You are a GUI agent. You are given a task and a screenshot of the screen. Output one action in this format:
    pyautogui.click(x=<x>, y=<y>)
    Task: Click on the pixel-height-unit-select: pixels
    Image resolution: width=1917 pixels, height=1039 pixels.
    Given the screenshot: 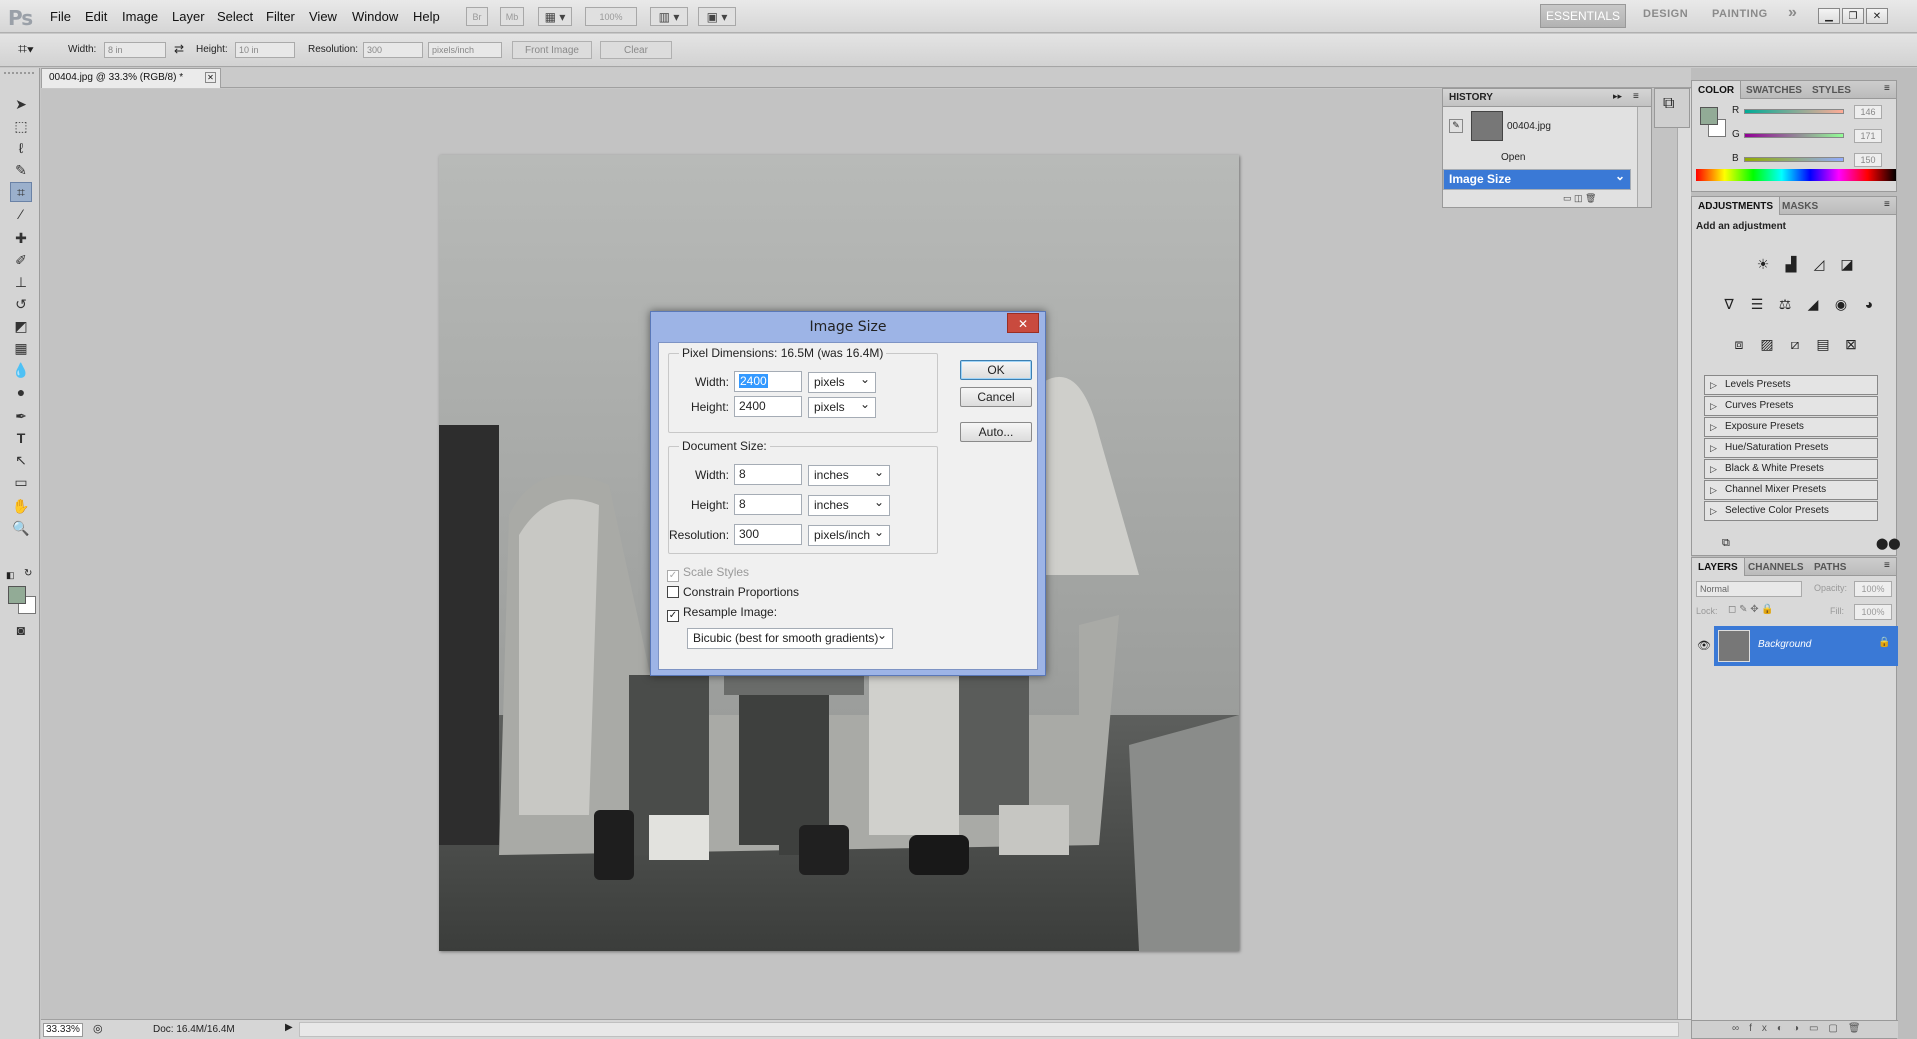 What is the action you would take?
    pyautogui.click(x=842, y=406)
    